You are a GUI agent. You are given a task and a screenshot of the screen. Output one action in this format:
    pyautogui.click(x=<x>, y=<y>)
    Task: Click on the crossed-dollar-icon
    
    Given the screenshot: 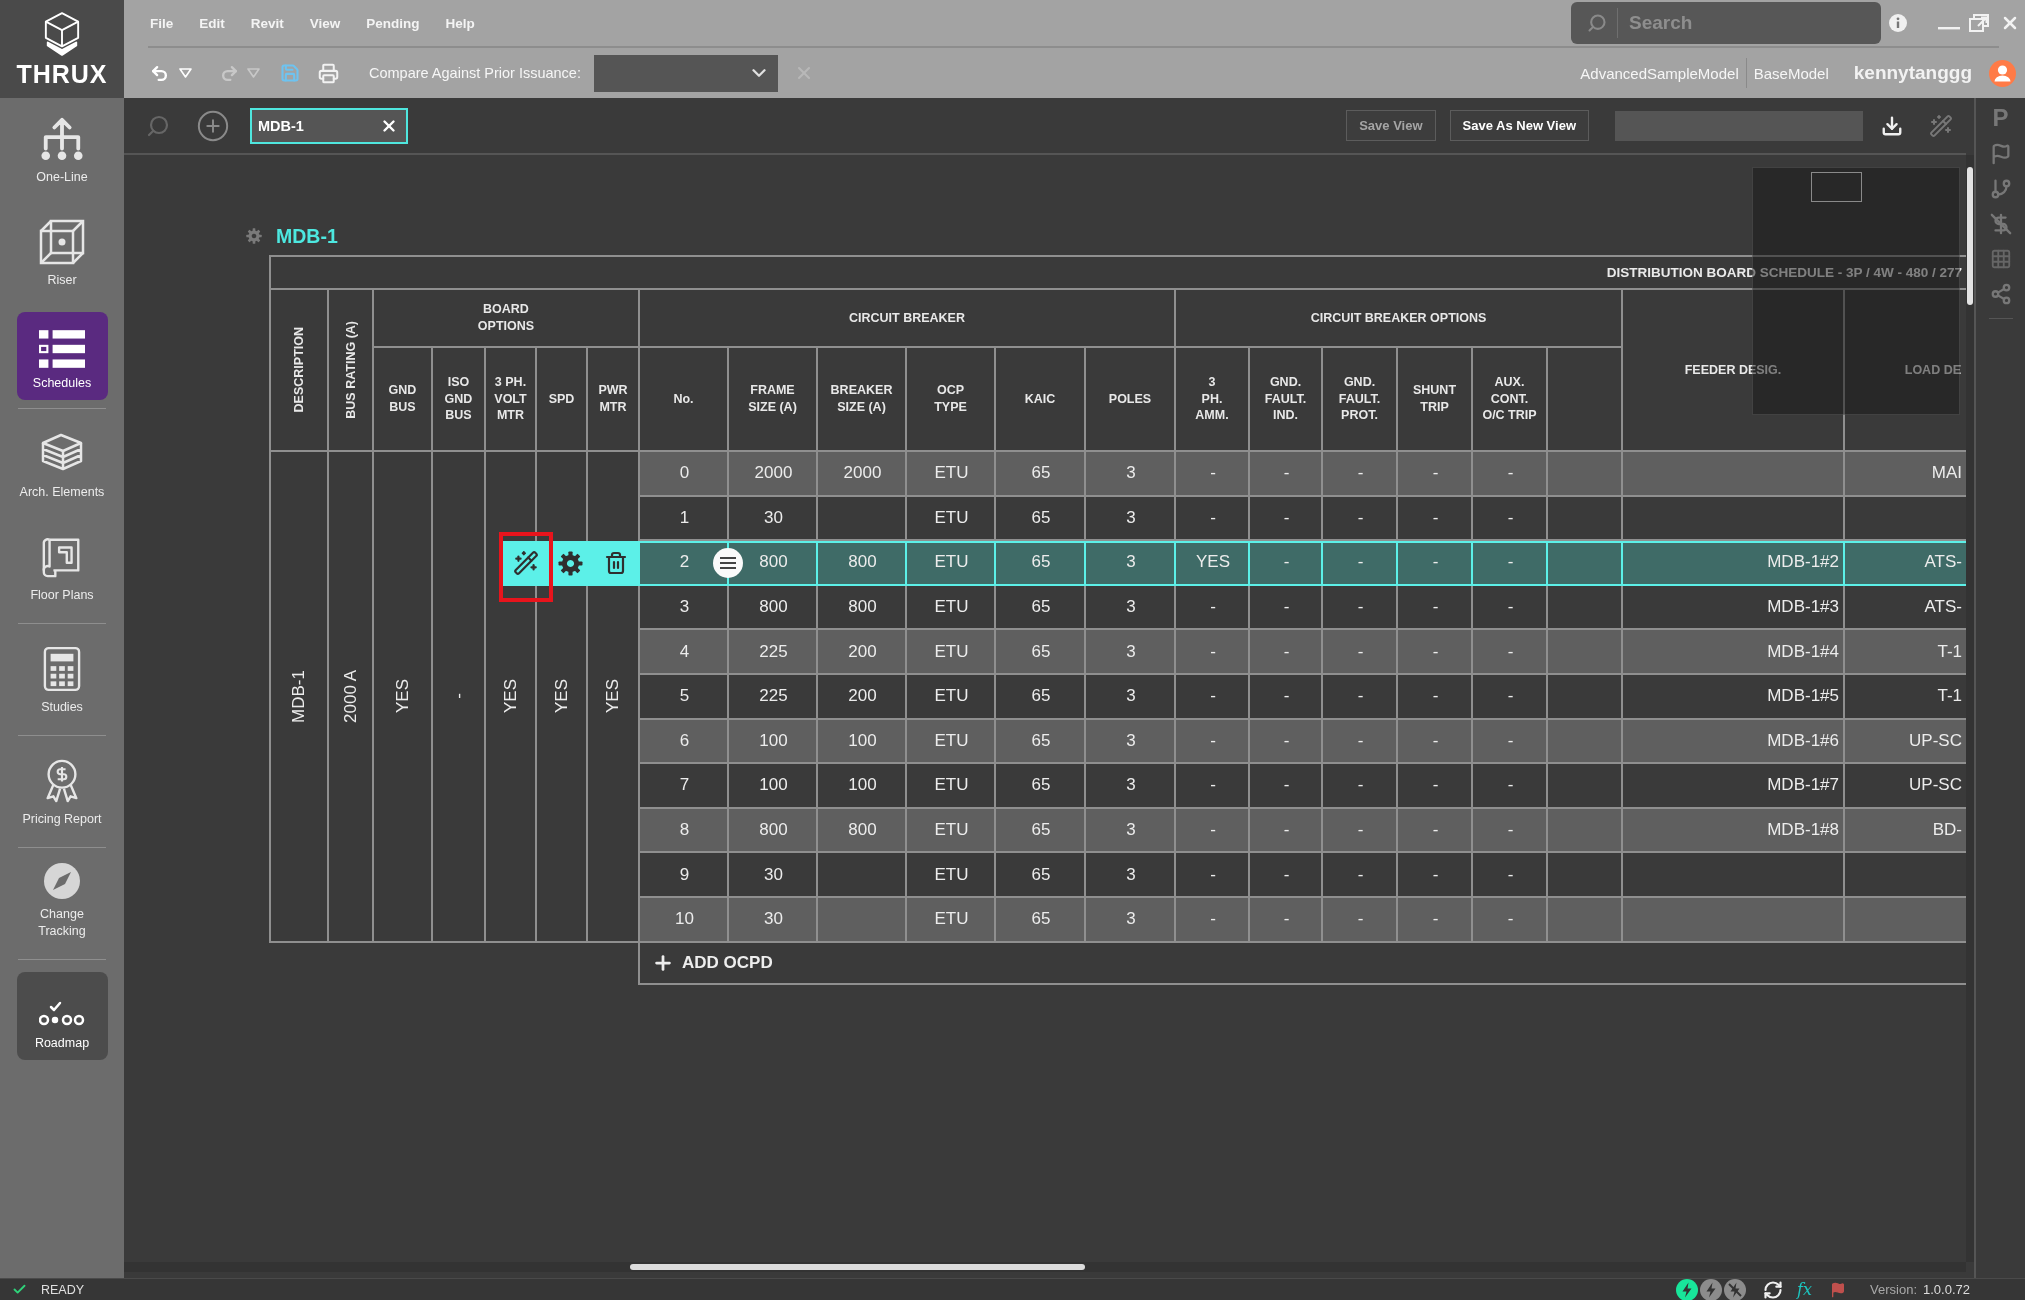 What is the action you would take?
    pyautogui.click(x=2000, y=224)
    